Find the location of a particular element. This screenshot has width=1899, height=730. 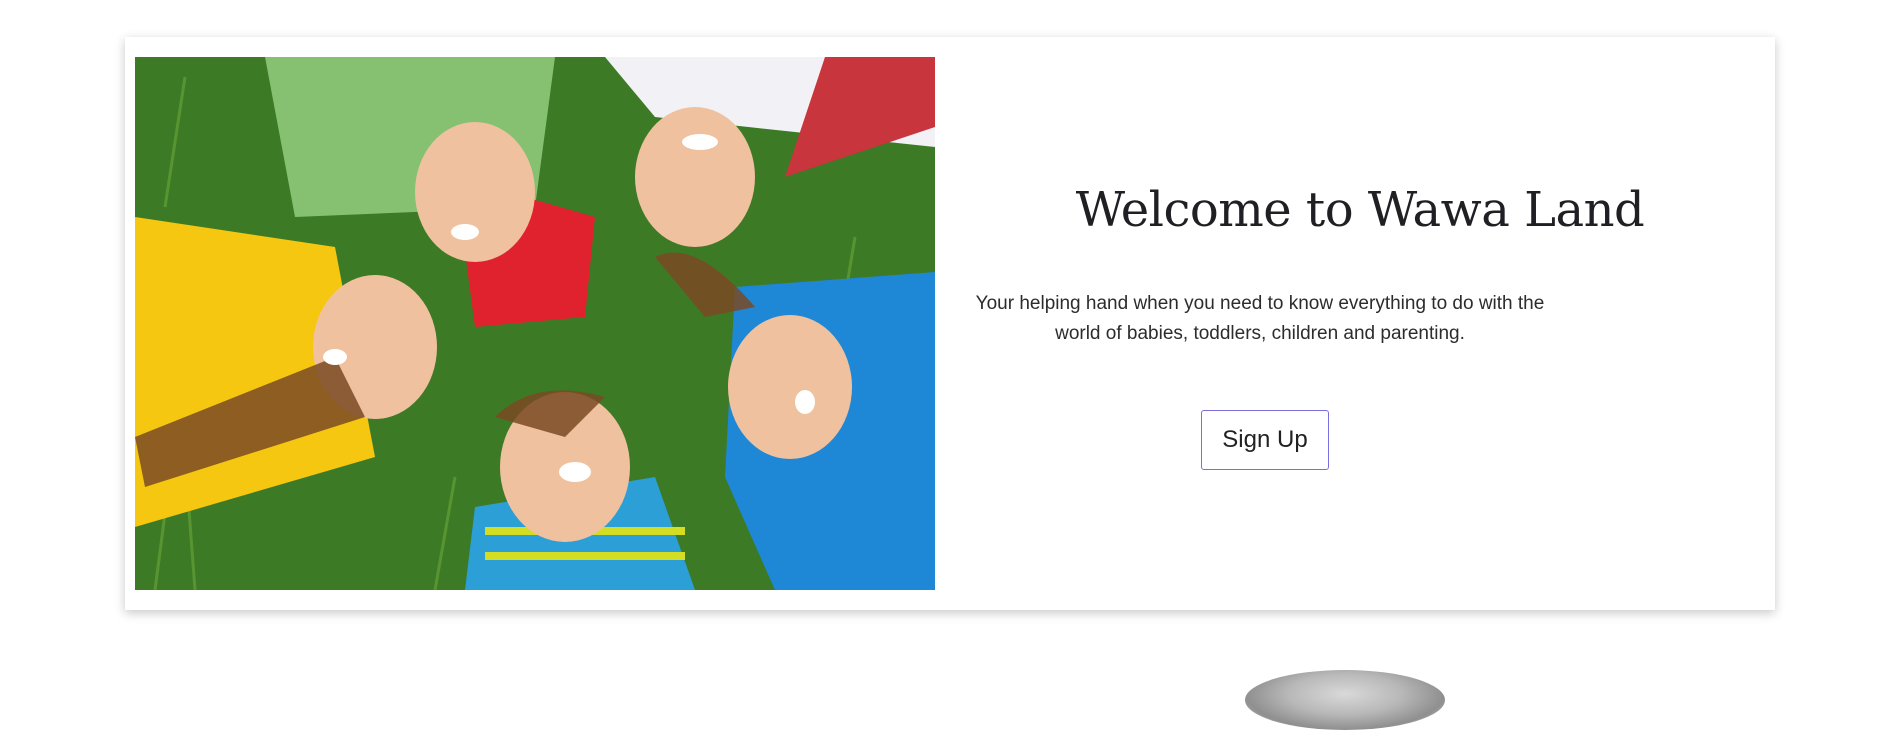

hero-title: Welcome to Wawa Land is located at coordinates (1360, 210).